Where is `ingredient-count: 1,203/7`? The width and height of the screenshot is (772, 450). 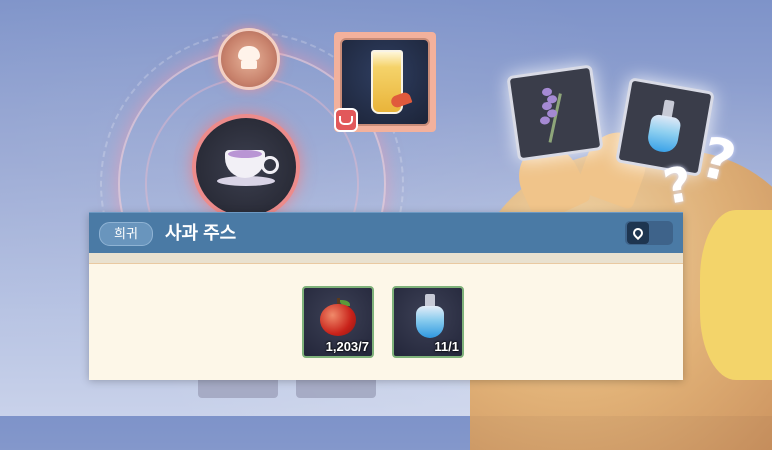
ingredient-count: 1,203/7 is located at coordinates (347, 346).